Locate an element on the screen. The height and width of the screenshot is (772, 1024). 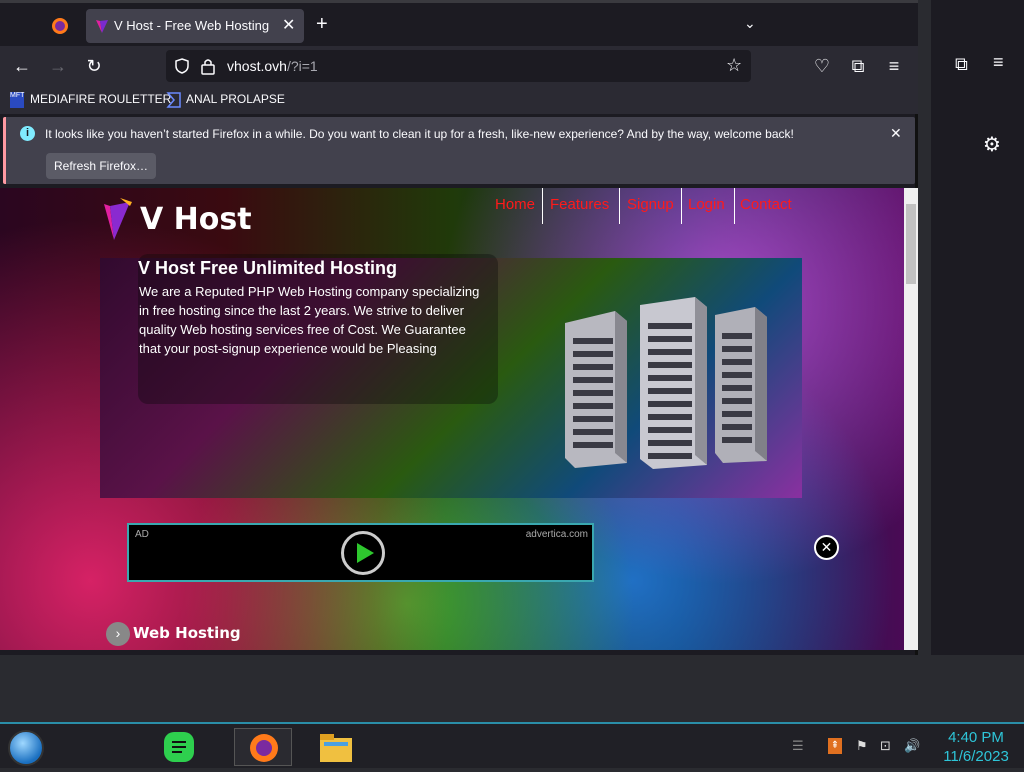
url-host: vhost.ovh is located at coordinates (257, 66).